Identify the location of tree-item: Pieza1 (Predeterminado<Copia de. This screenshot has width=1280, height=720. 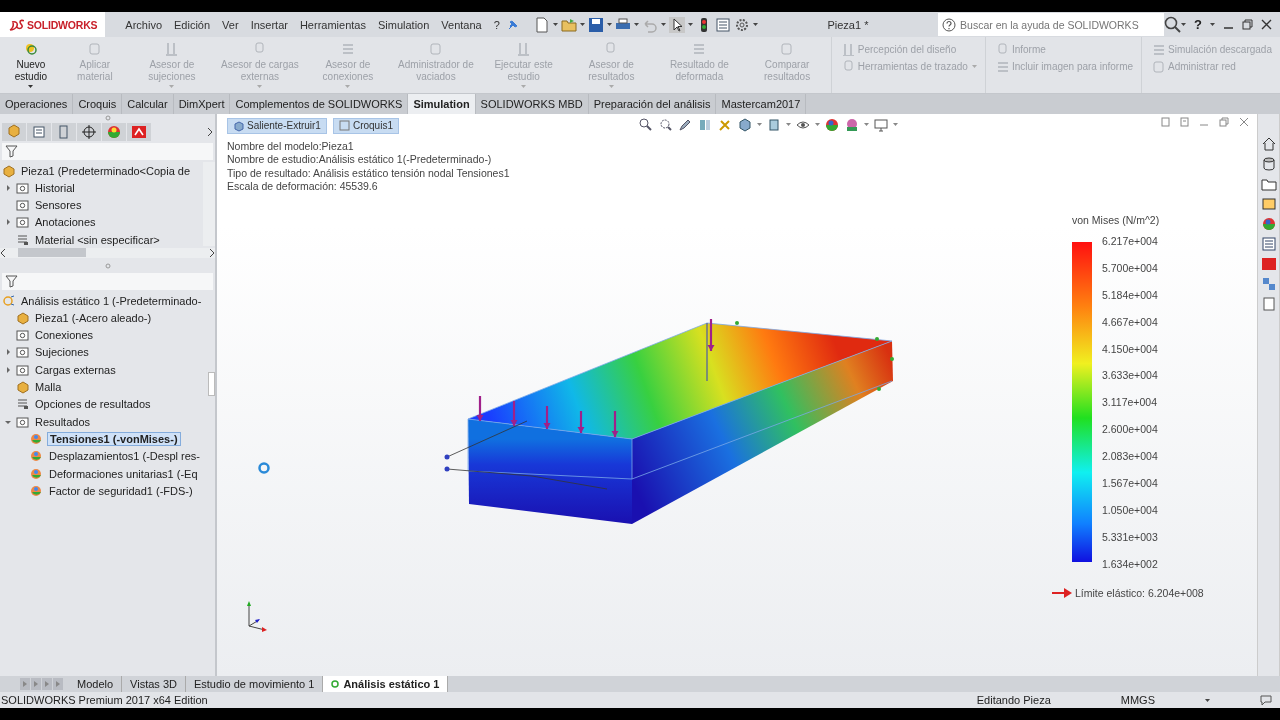
(106, 170).